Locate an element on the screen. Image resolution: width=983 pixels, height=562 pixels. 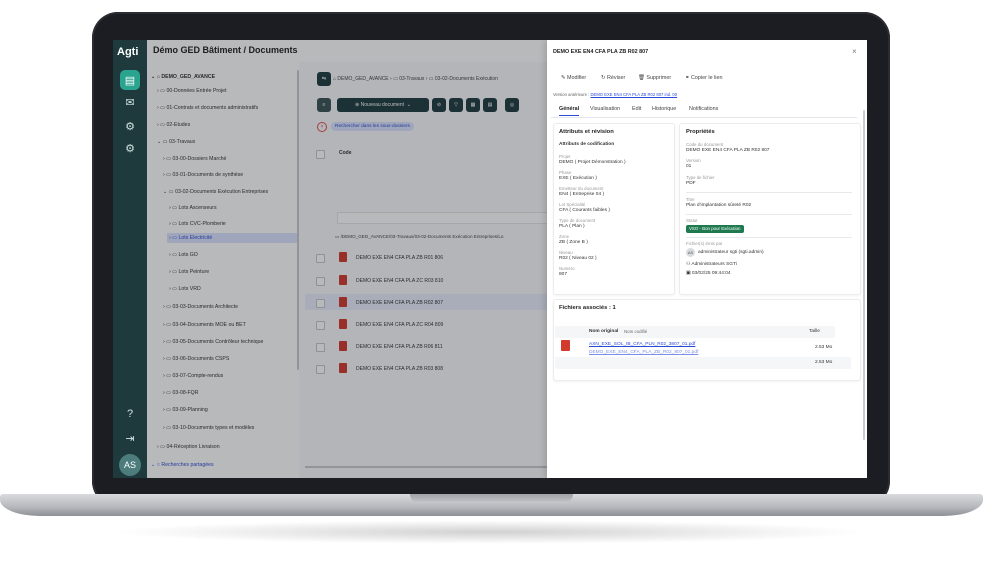
previous-version-link: DEMO EXE EN4 CFA PLA ZB R02 807 ind. 00 is located at coordinates (634, 94).